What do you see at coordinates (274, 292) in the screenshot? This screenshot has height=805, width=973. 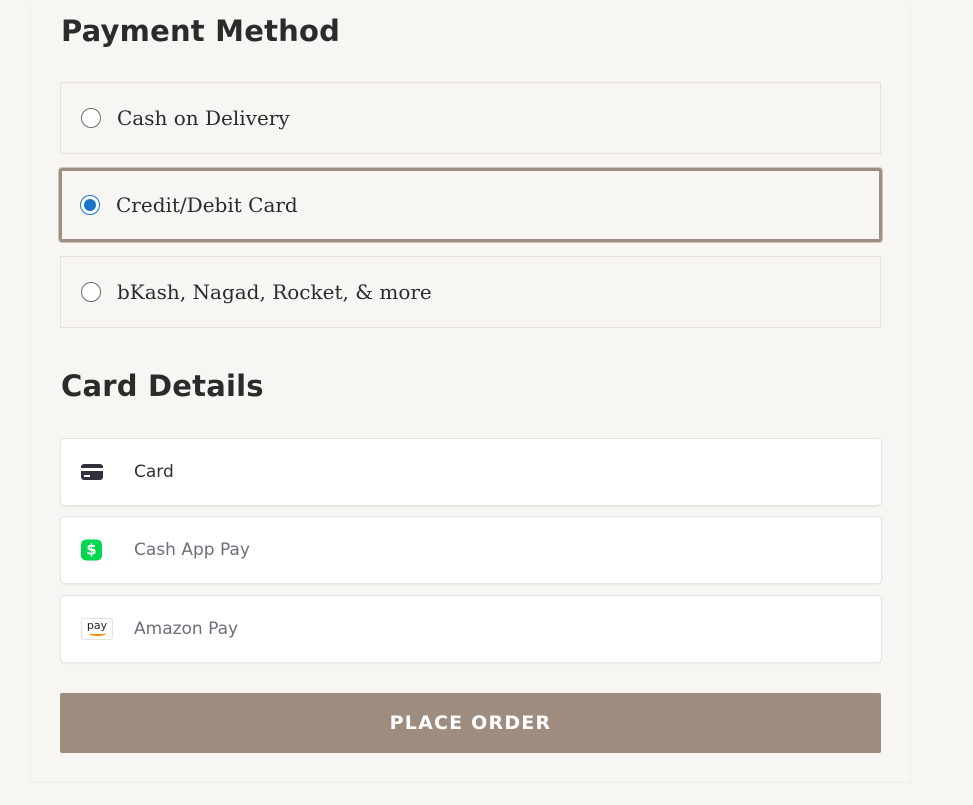 I see `payment-option-label: bKash, Nagad, Rocket, & more` at bounding box center [274, 292].